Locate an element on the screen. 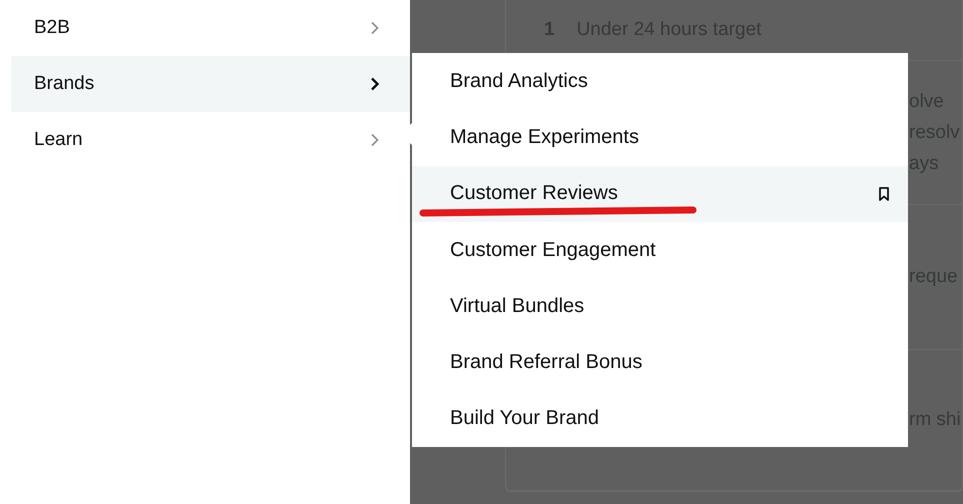  nav-item: B2B is located at coordinates (210, 28).